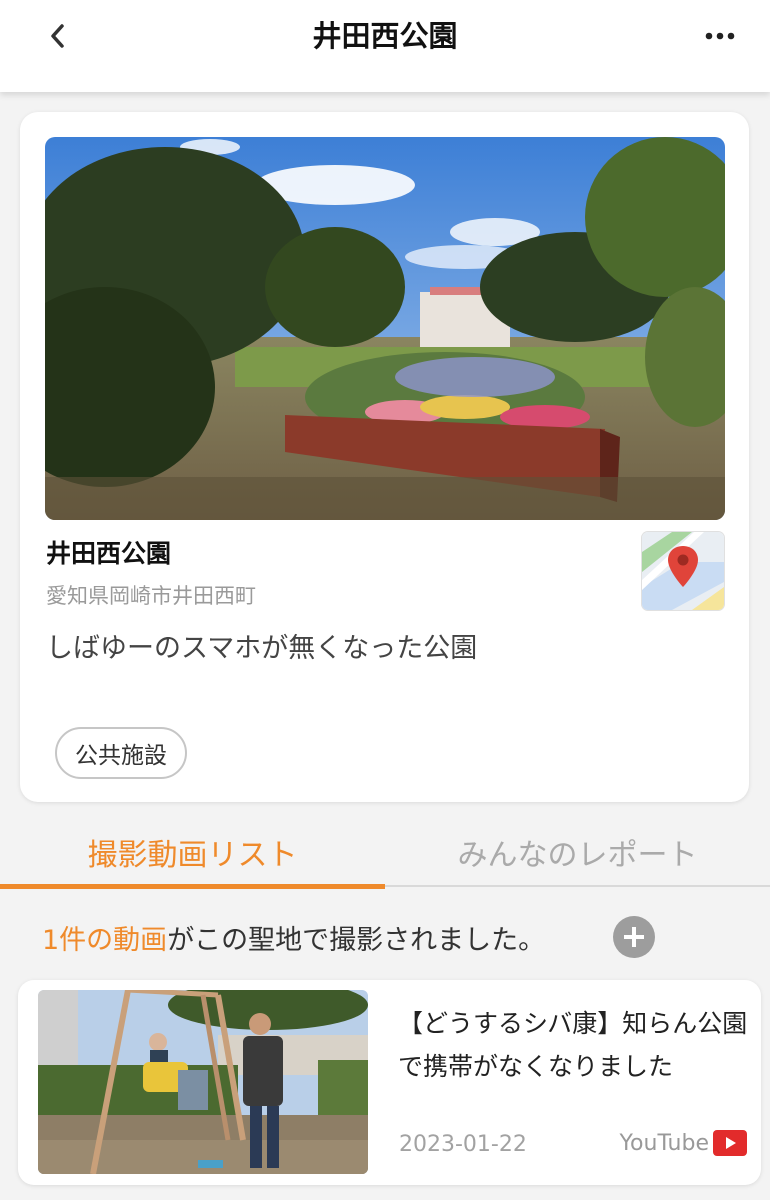  What do you see at coordinates (203, 1082) in the screenshot?
I see `video-thumbnail` at bounding box center [203, 1082].